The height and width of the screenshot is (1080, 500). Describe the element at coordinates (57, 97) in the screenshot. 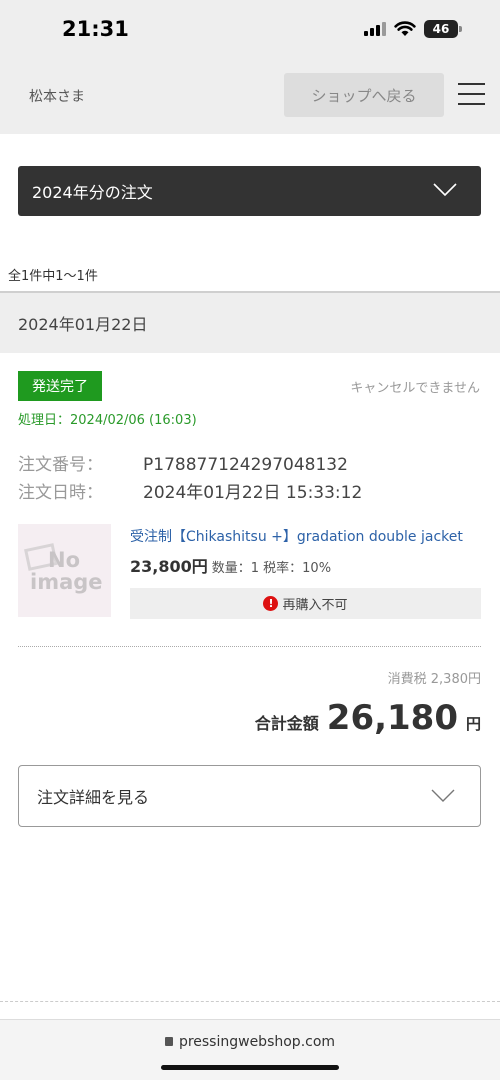

I see `user-name: 松本さま` at that location.